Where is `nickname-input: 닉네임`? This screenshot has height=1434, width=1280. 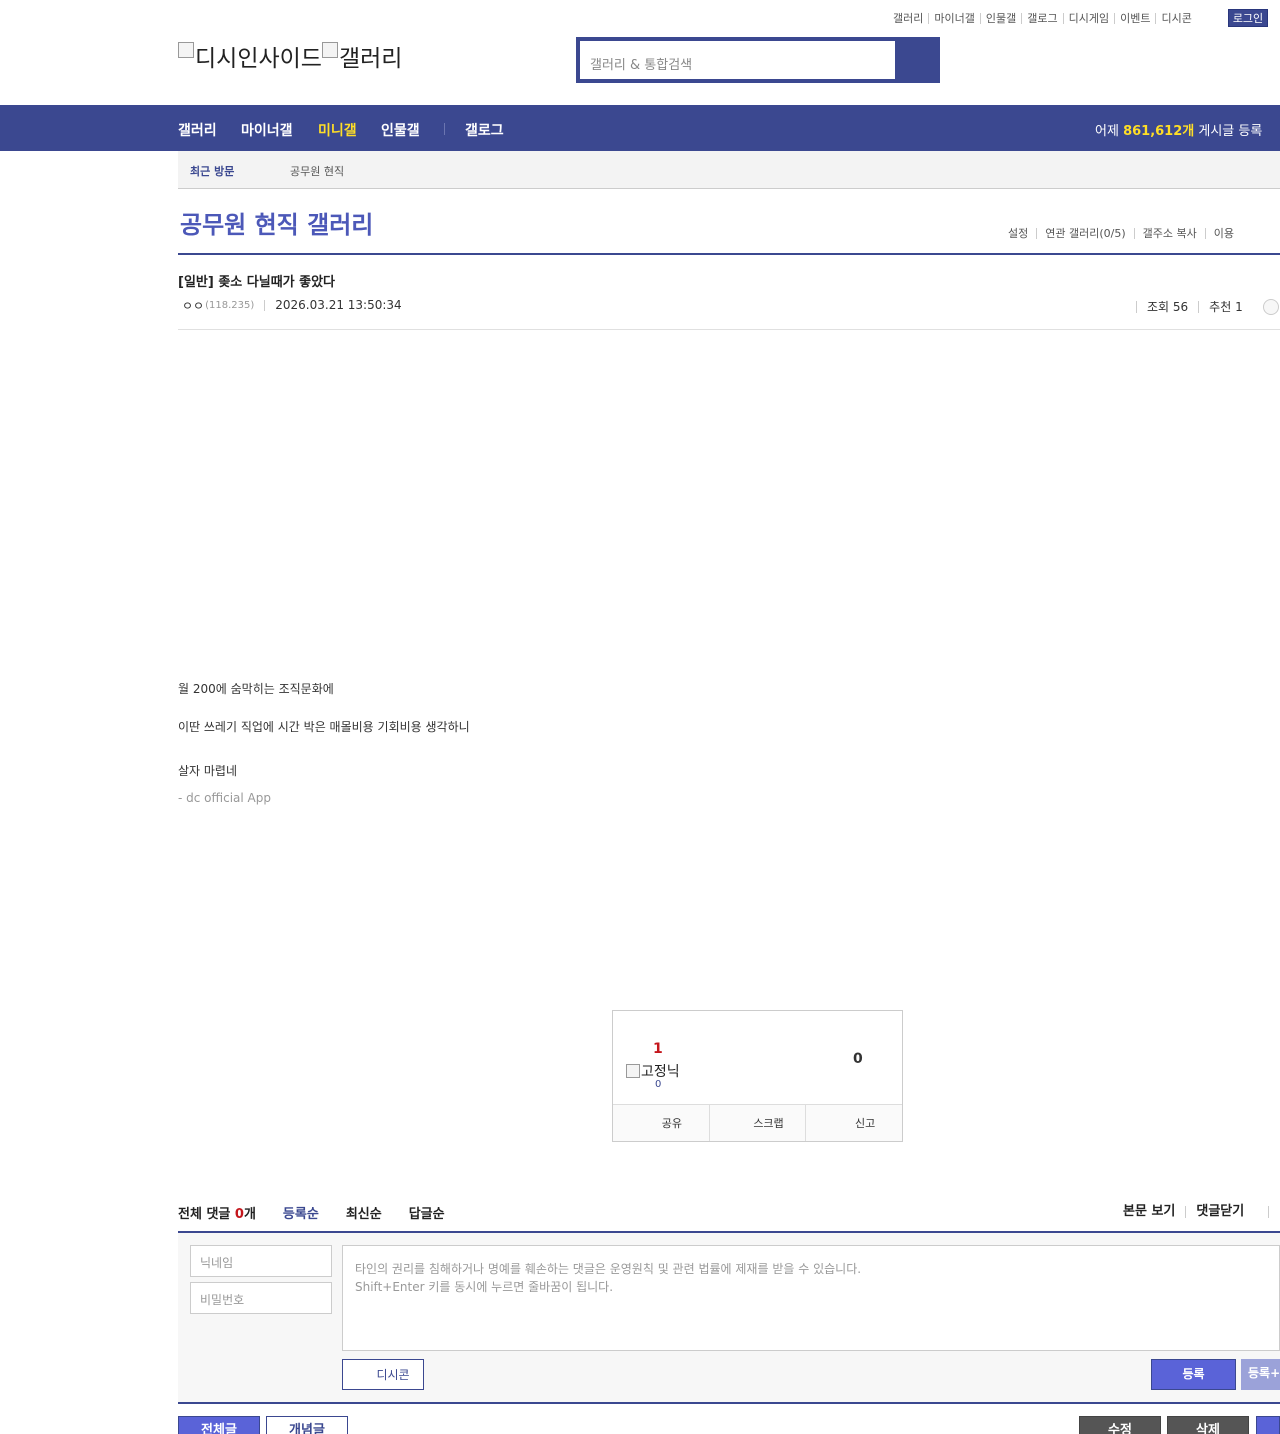 nickname-input: 닉네임 is located at coordinates (261, 1261).